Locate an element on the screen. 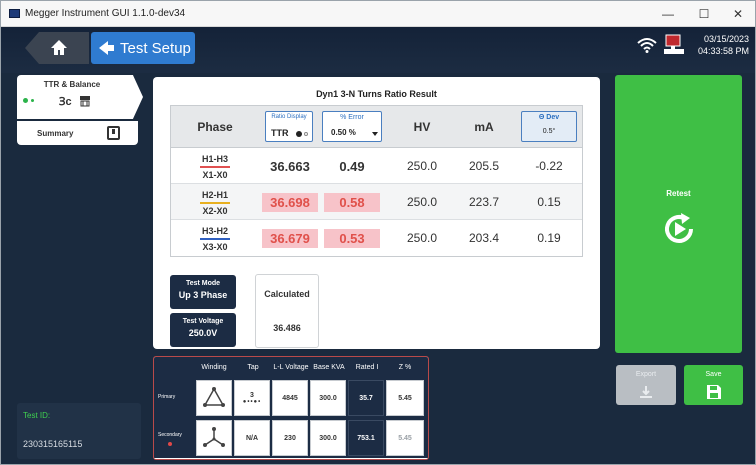  back-button: Test Setup is located at coordinates (143, 48).